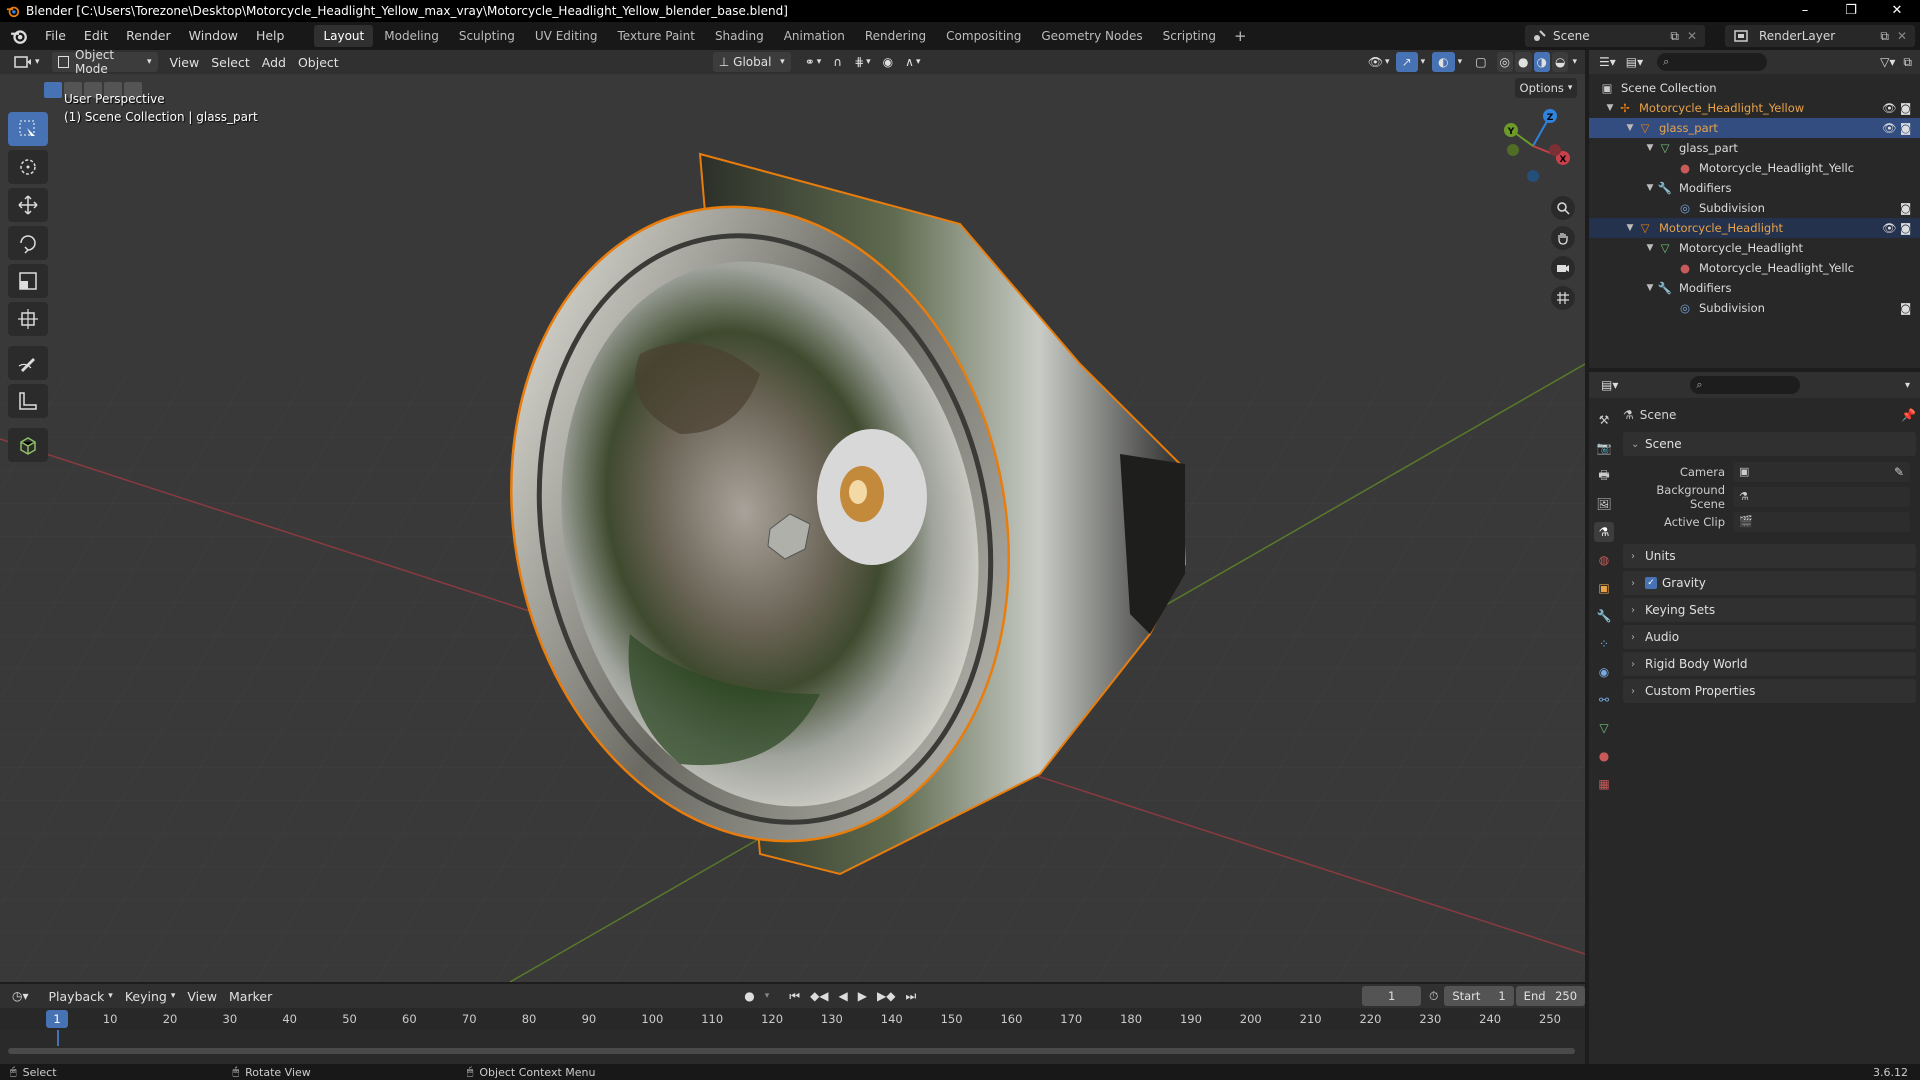 The image size is (1920, 1080). What do you see at coordinates (1604, 420) in the screenshot?
I see `tool-tab-icon: ⚒` at bounding box center [1604, 420].